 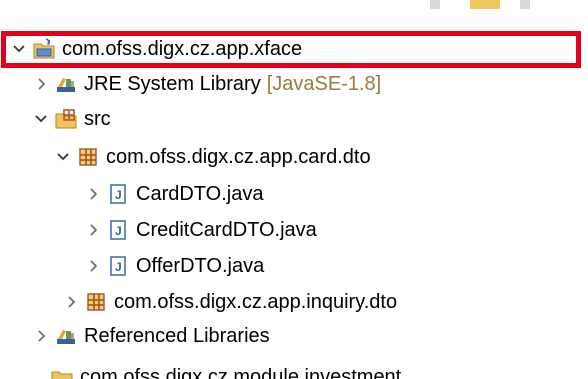 I want to click on highlight-box, so click(x=291, y=49).